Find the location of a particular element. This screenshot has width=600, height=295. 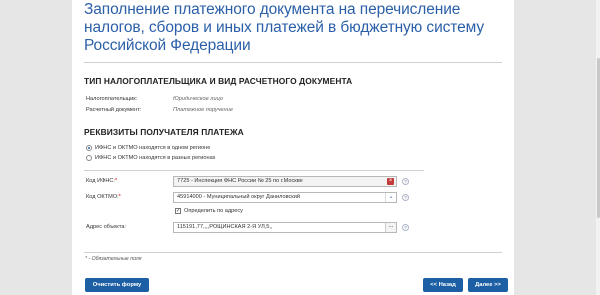

ifns-help-icon: ? is located at coordinates (405, 181).